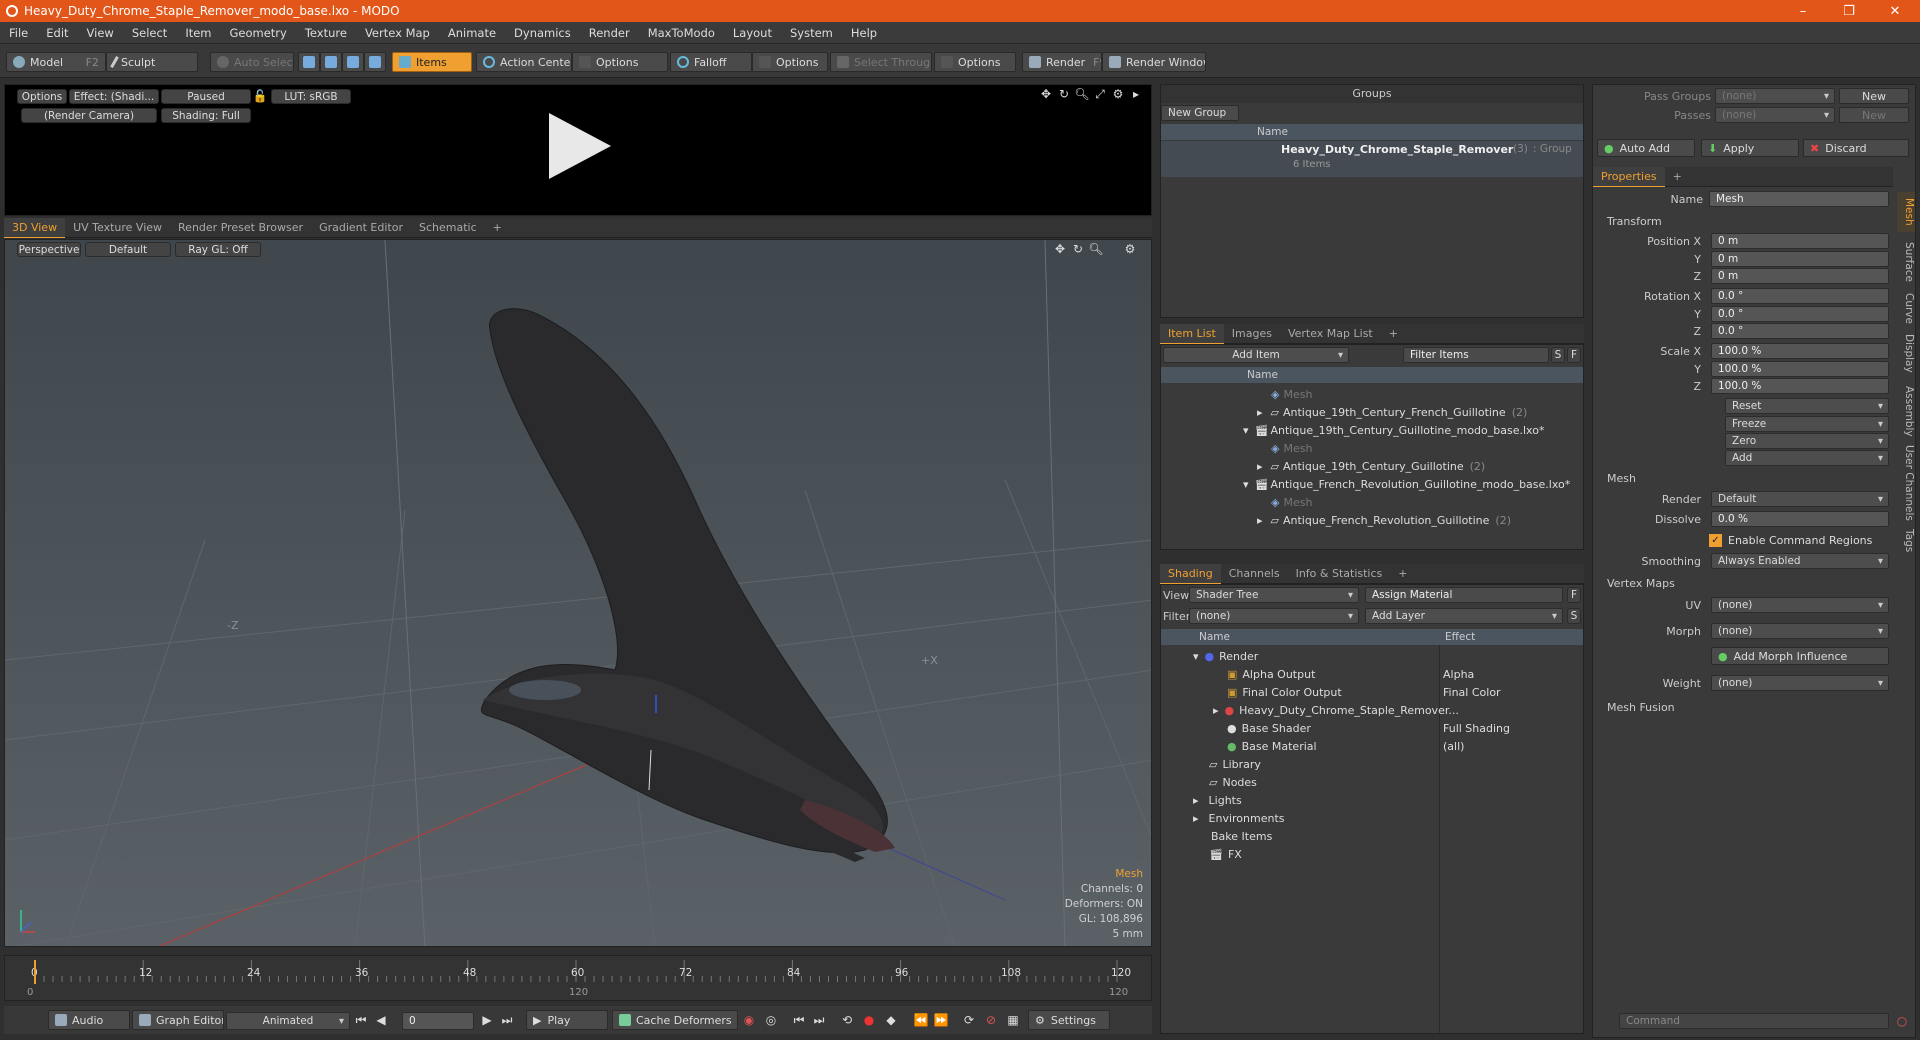  What do you see at coordinates (1874, 115) in the screenshot?
I see `new-pass-button: New` at bounding box center [1874, 115].